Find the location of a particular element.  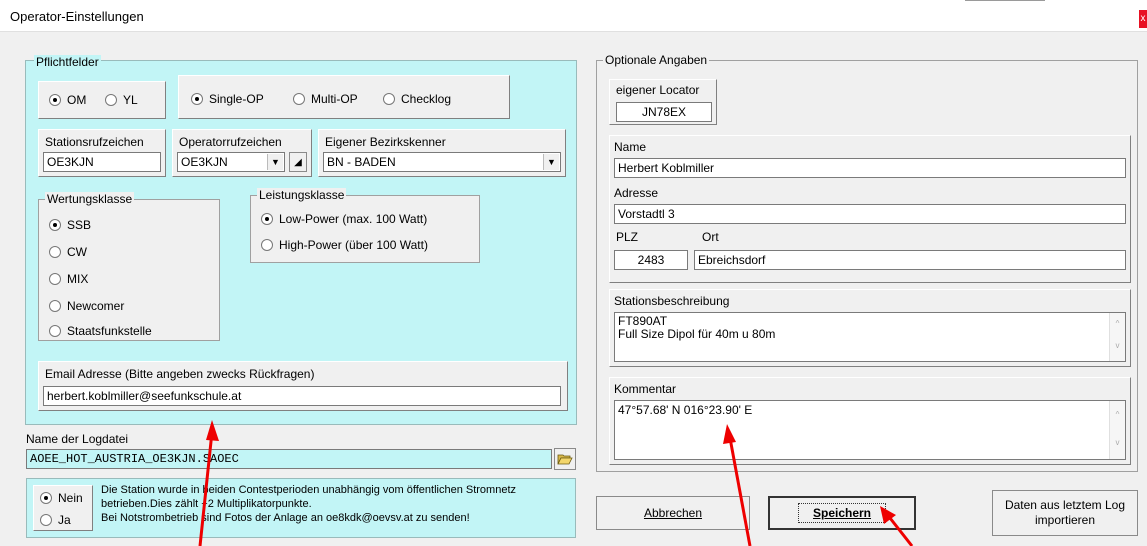

annotation-arrow-save is located at coordinates (901, 531).